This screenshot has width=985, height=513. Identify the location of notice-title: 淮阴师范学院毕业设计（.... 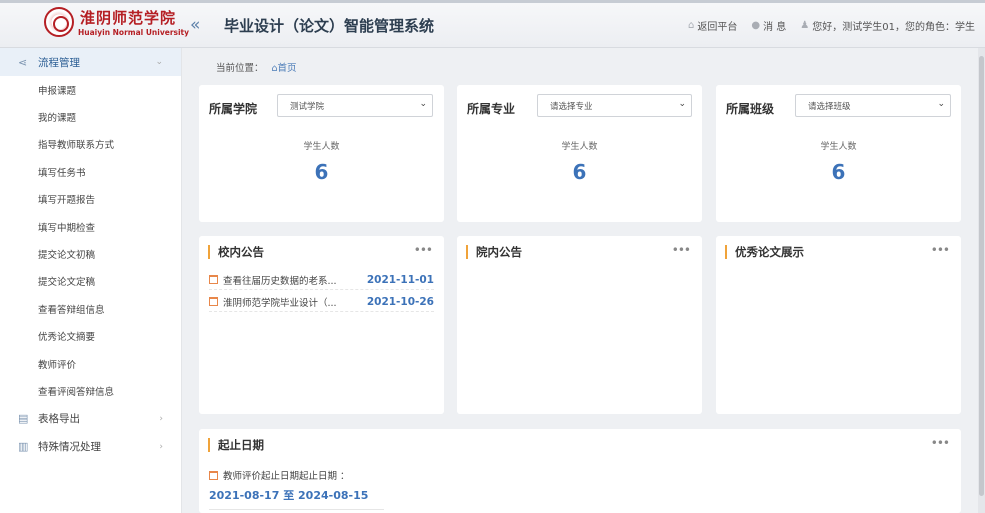
(280, 303).